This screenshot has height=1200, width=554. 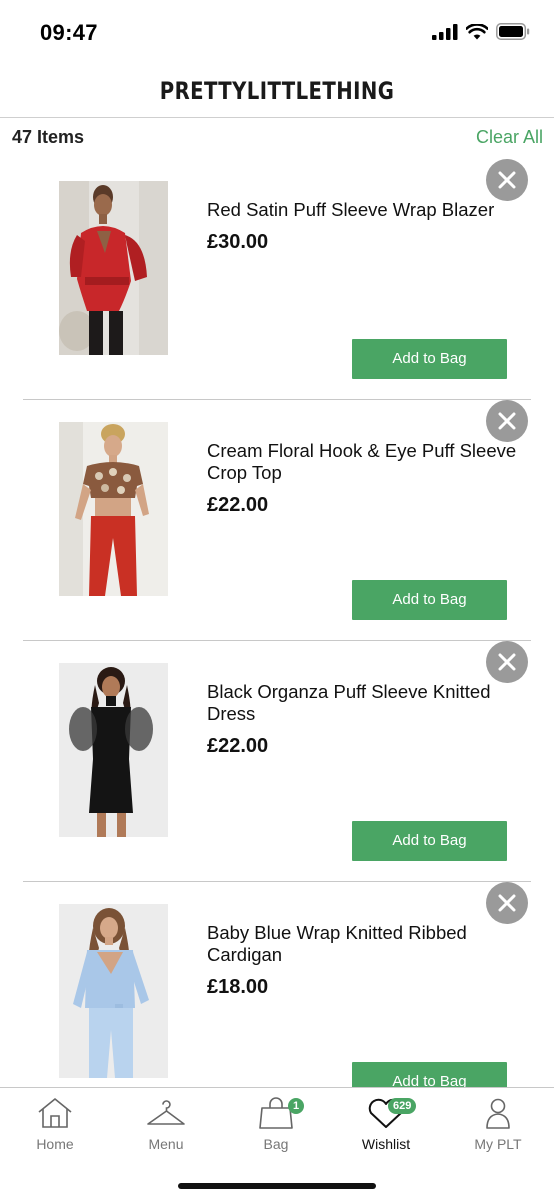 I want to click on product-name: Baby Blue Wrap Knitted Ribbed Cardigan, so click(x=372, y=944).